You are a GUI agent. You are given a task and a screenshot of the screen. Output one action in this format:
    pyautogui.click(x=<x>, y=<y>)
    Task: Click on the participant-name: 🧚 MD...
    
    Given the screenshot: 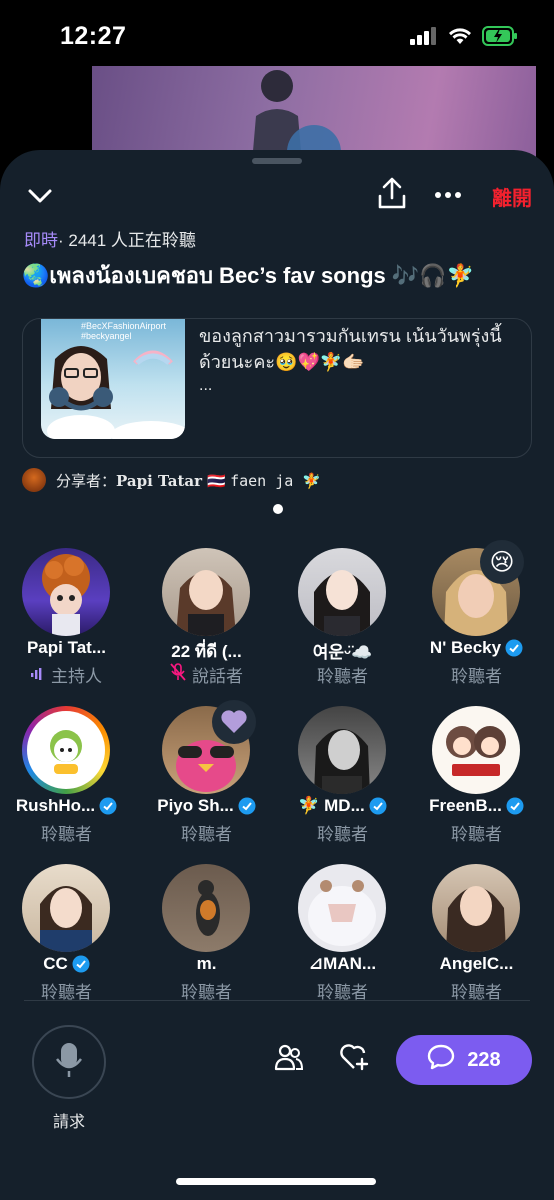 What is the action you would take?
    pyautogui.click(x=331, y=805)
    